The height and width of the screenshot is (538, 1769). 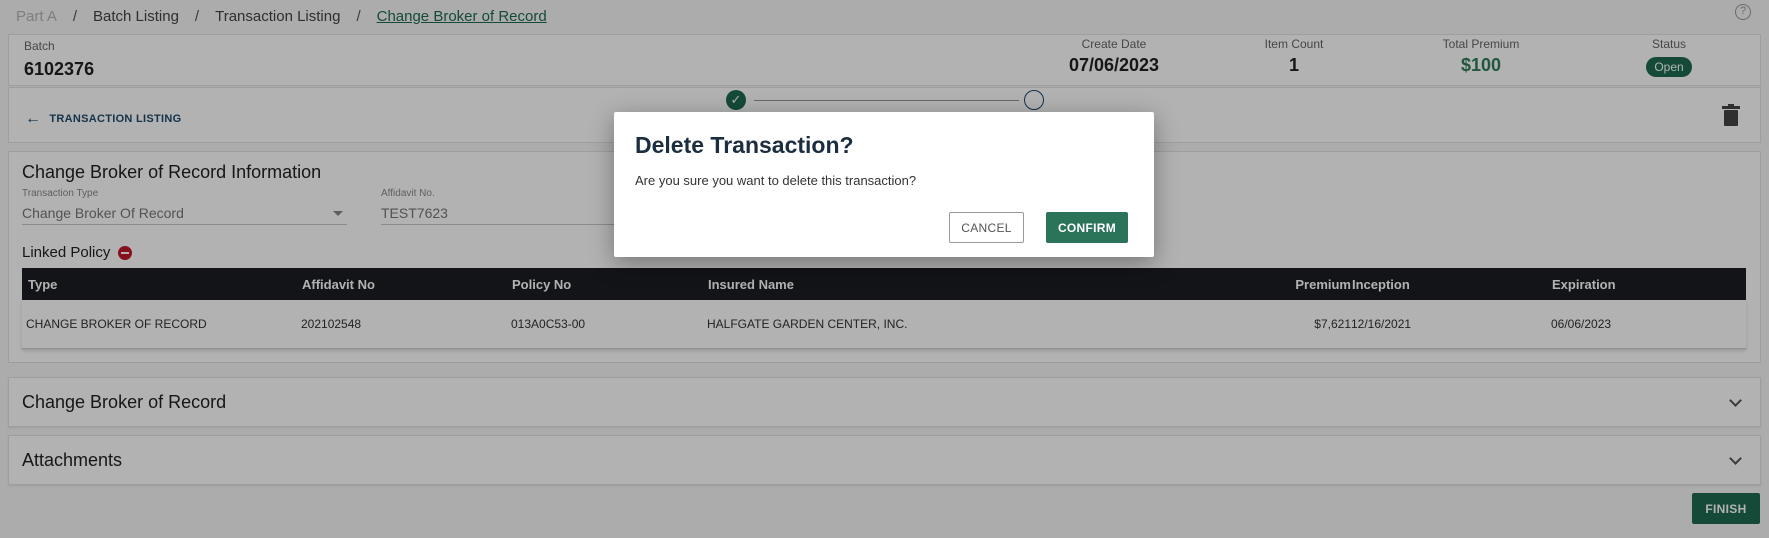 I want to click on dialog-title: Delete Transaction?, so click(x=744, y=145).